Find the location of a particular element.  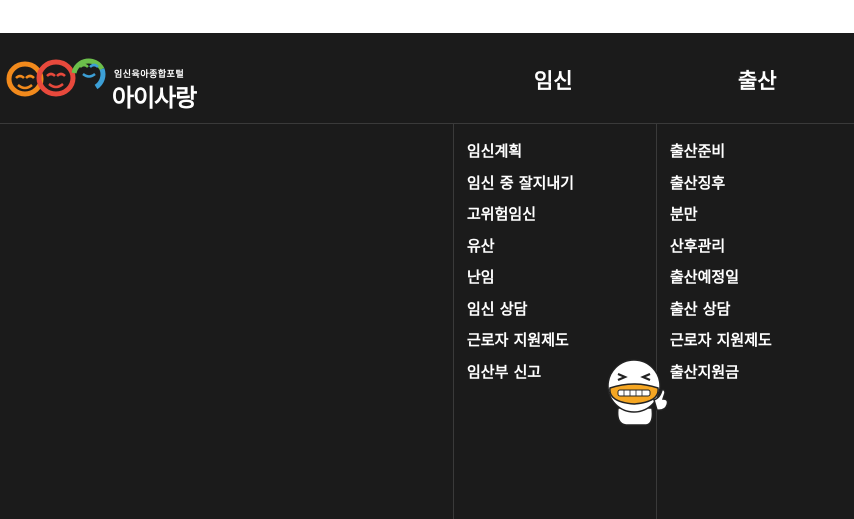

nav-menu-birth: 출산 is located at coordinates (757, 80).